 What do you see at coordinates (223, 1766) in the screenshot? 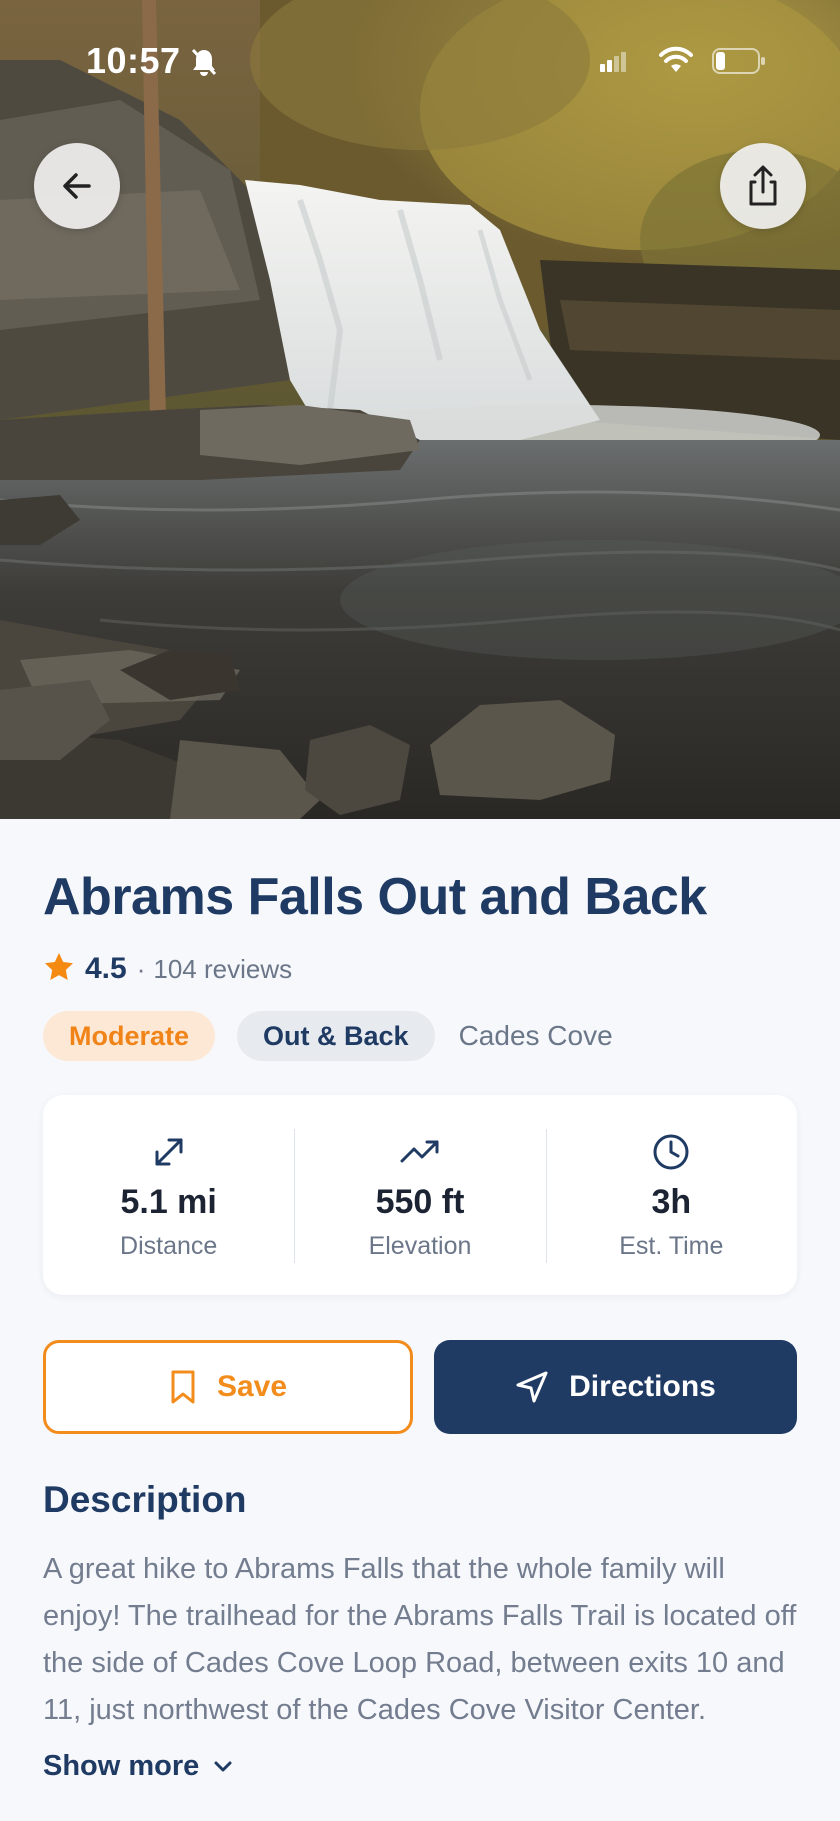
I see `chevron-down-icon` at bounding box center [223, 1766].